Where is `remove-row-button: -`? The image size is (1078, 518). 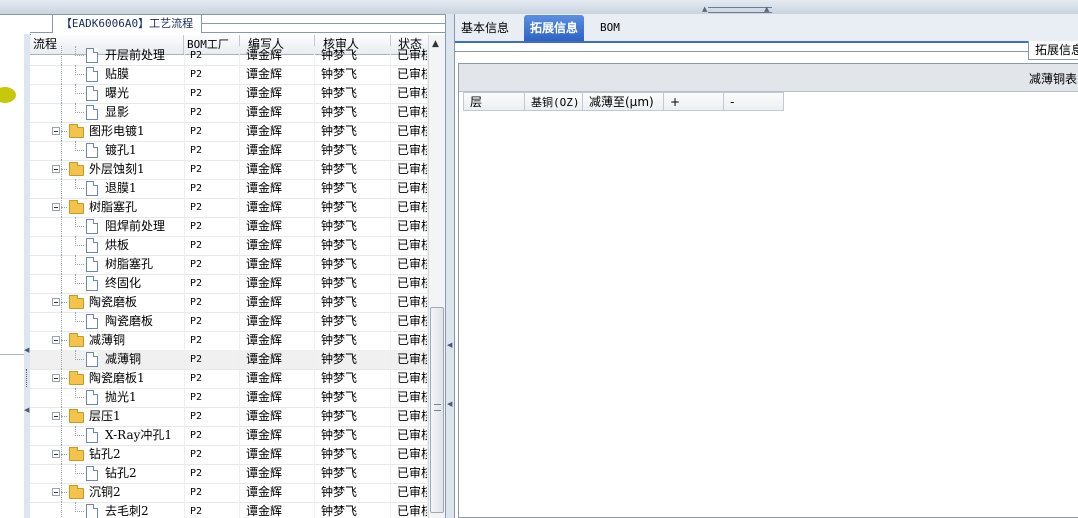 remove-row-button: - is located at coordinates (754, 101).